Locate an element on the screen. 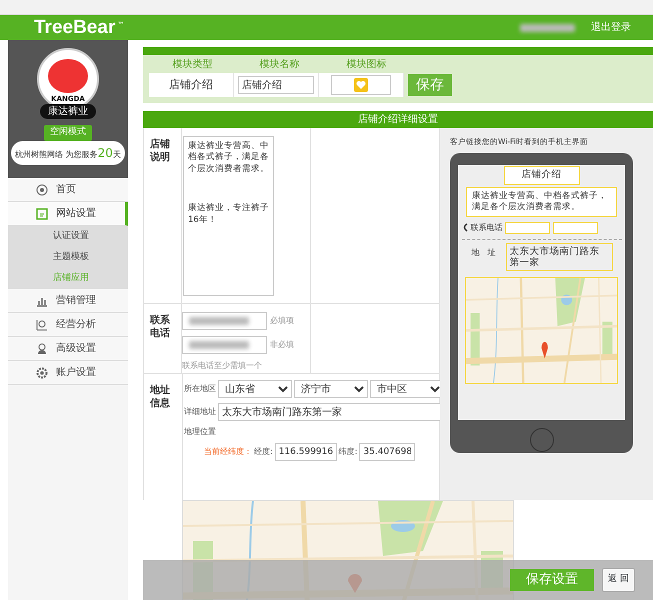 The width and height of the screenshot is (653, 600). field-label: 纬度: is located at coordinates (348, 452).